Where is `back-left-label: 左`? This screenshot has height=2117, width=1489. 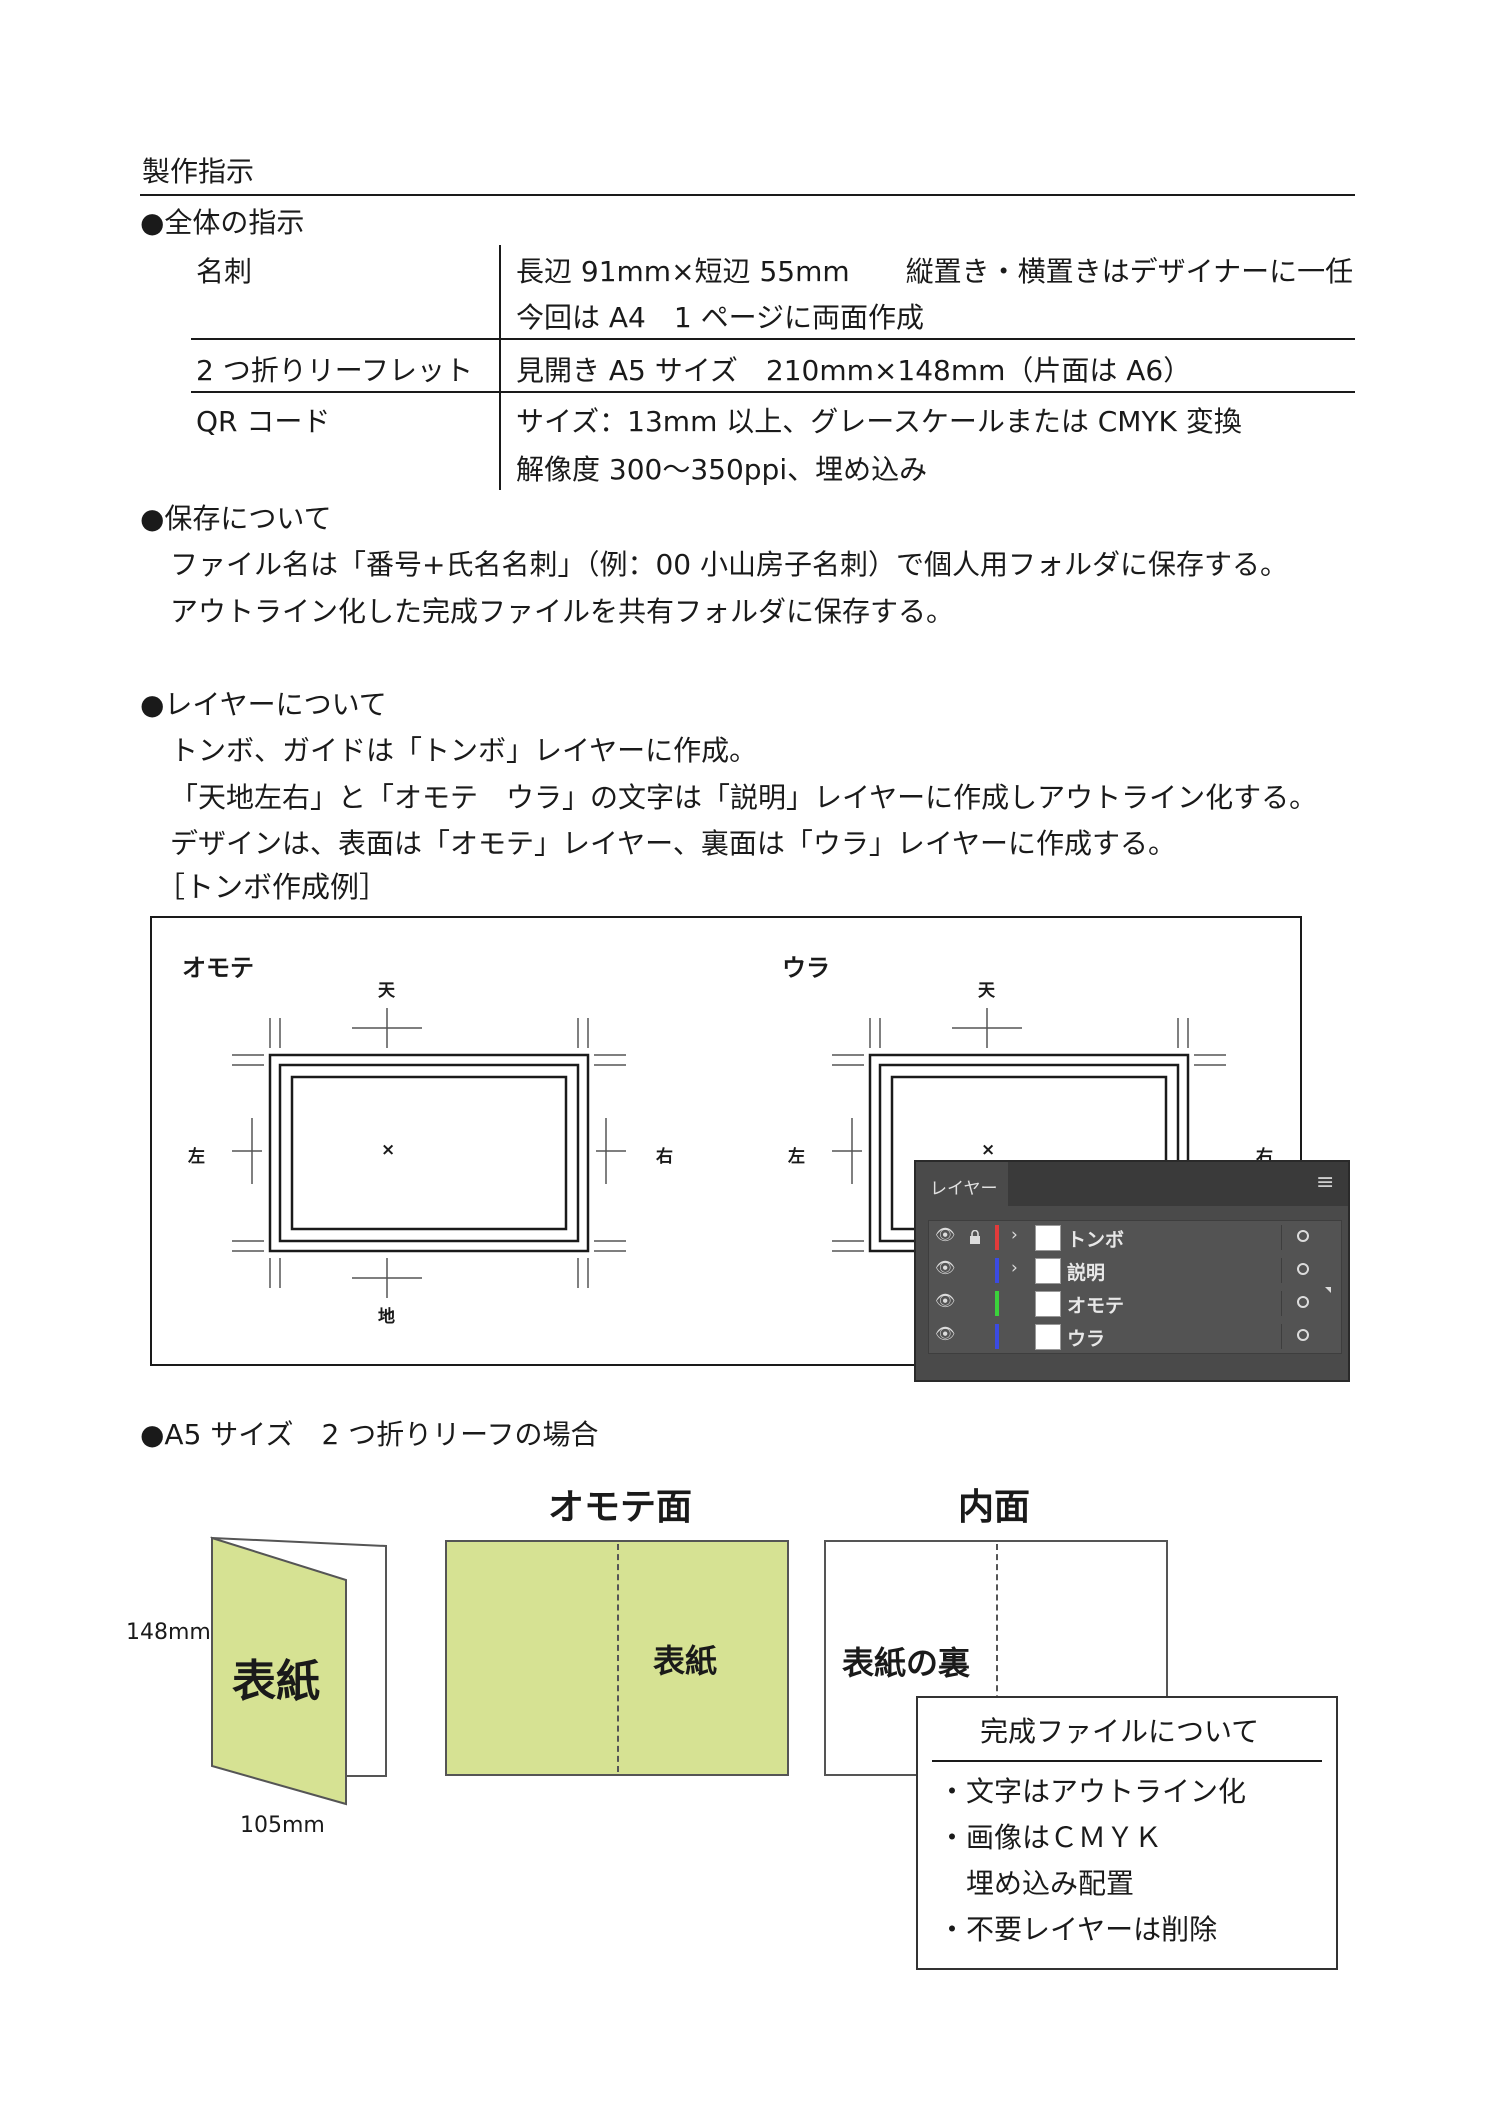 back-left-label: 左 is located at coordinates (796, 1157).